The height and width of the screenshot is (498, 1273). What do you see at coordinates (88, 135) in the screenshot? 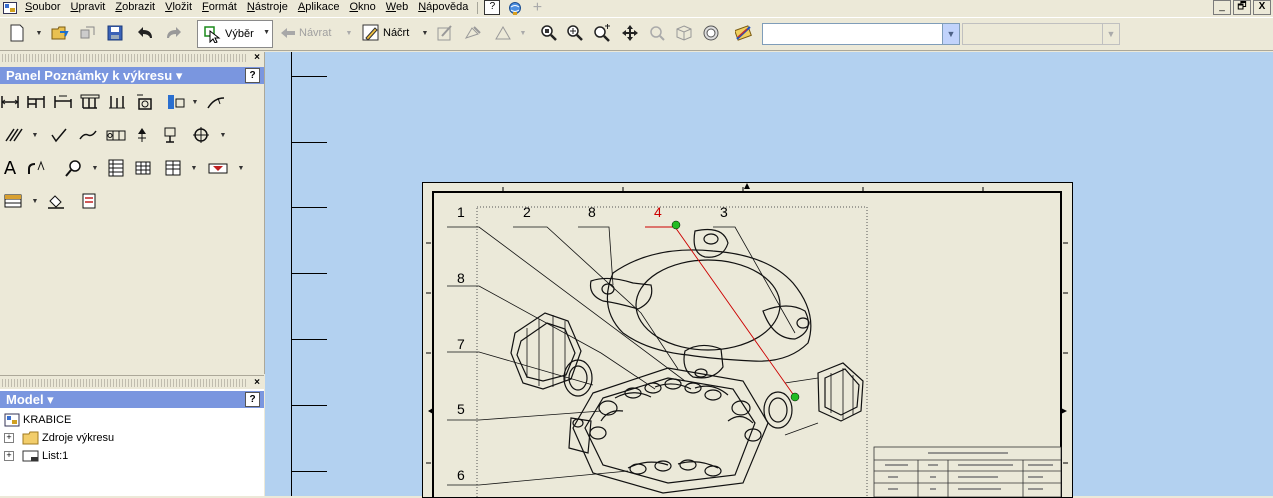
I see `weld-symbol-icon` at bounding box center [88, 135].